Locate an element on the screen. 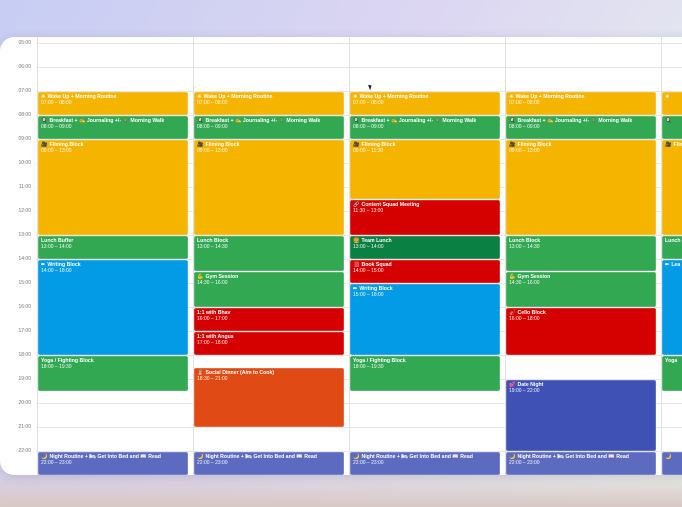 The image size is (682, 507). calendar-event: 🔗 Content Squad Meeting 11:30 – 13:00 is located at coordinates (425, 217).